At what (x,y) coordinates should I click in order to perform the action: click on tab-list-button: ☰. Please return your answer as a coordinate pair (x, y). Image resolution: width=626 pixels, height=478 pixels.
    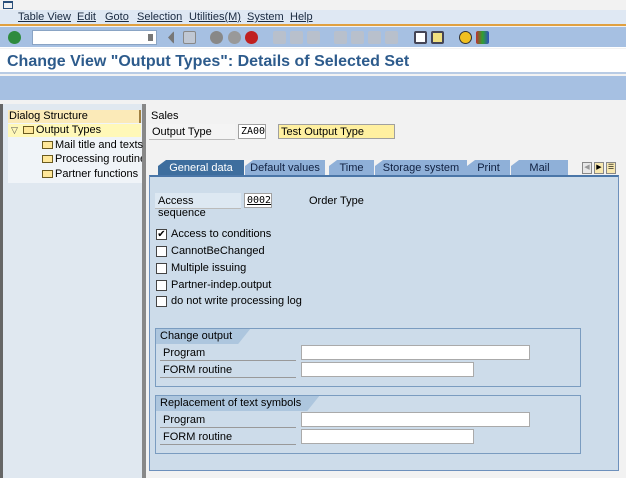
    Looking at the image, I should click on (611, 168).